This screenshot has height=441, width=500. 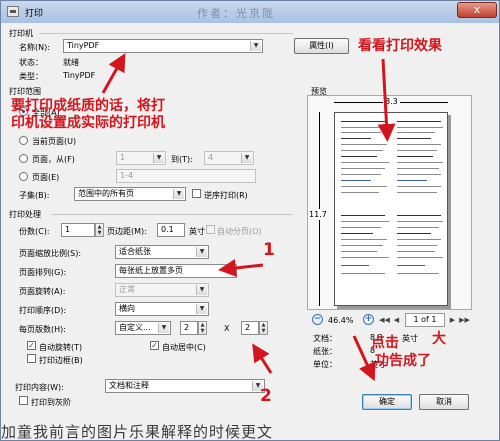 I want to click on annotation-preview-hint: 看看打印效果, so click(x=400, y=46).